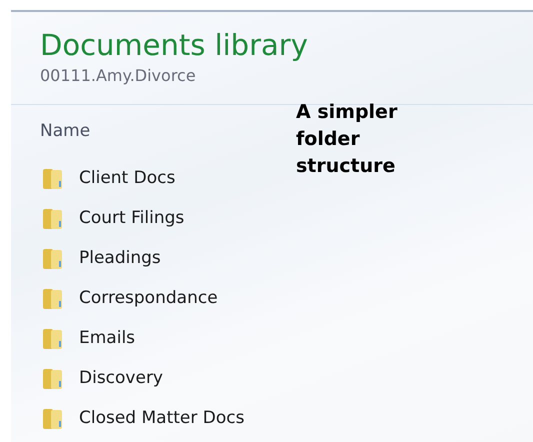 The image size is (533, 442). What do you see at coordinates (107, 338) in the screenshot?
I see `folder-name: Emails` at bounding box center [107, 338].